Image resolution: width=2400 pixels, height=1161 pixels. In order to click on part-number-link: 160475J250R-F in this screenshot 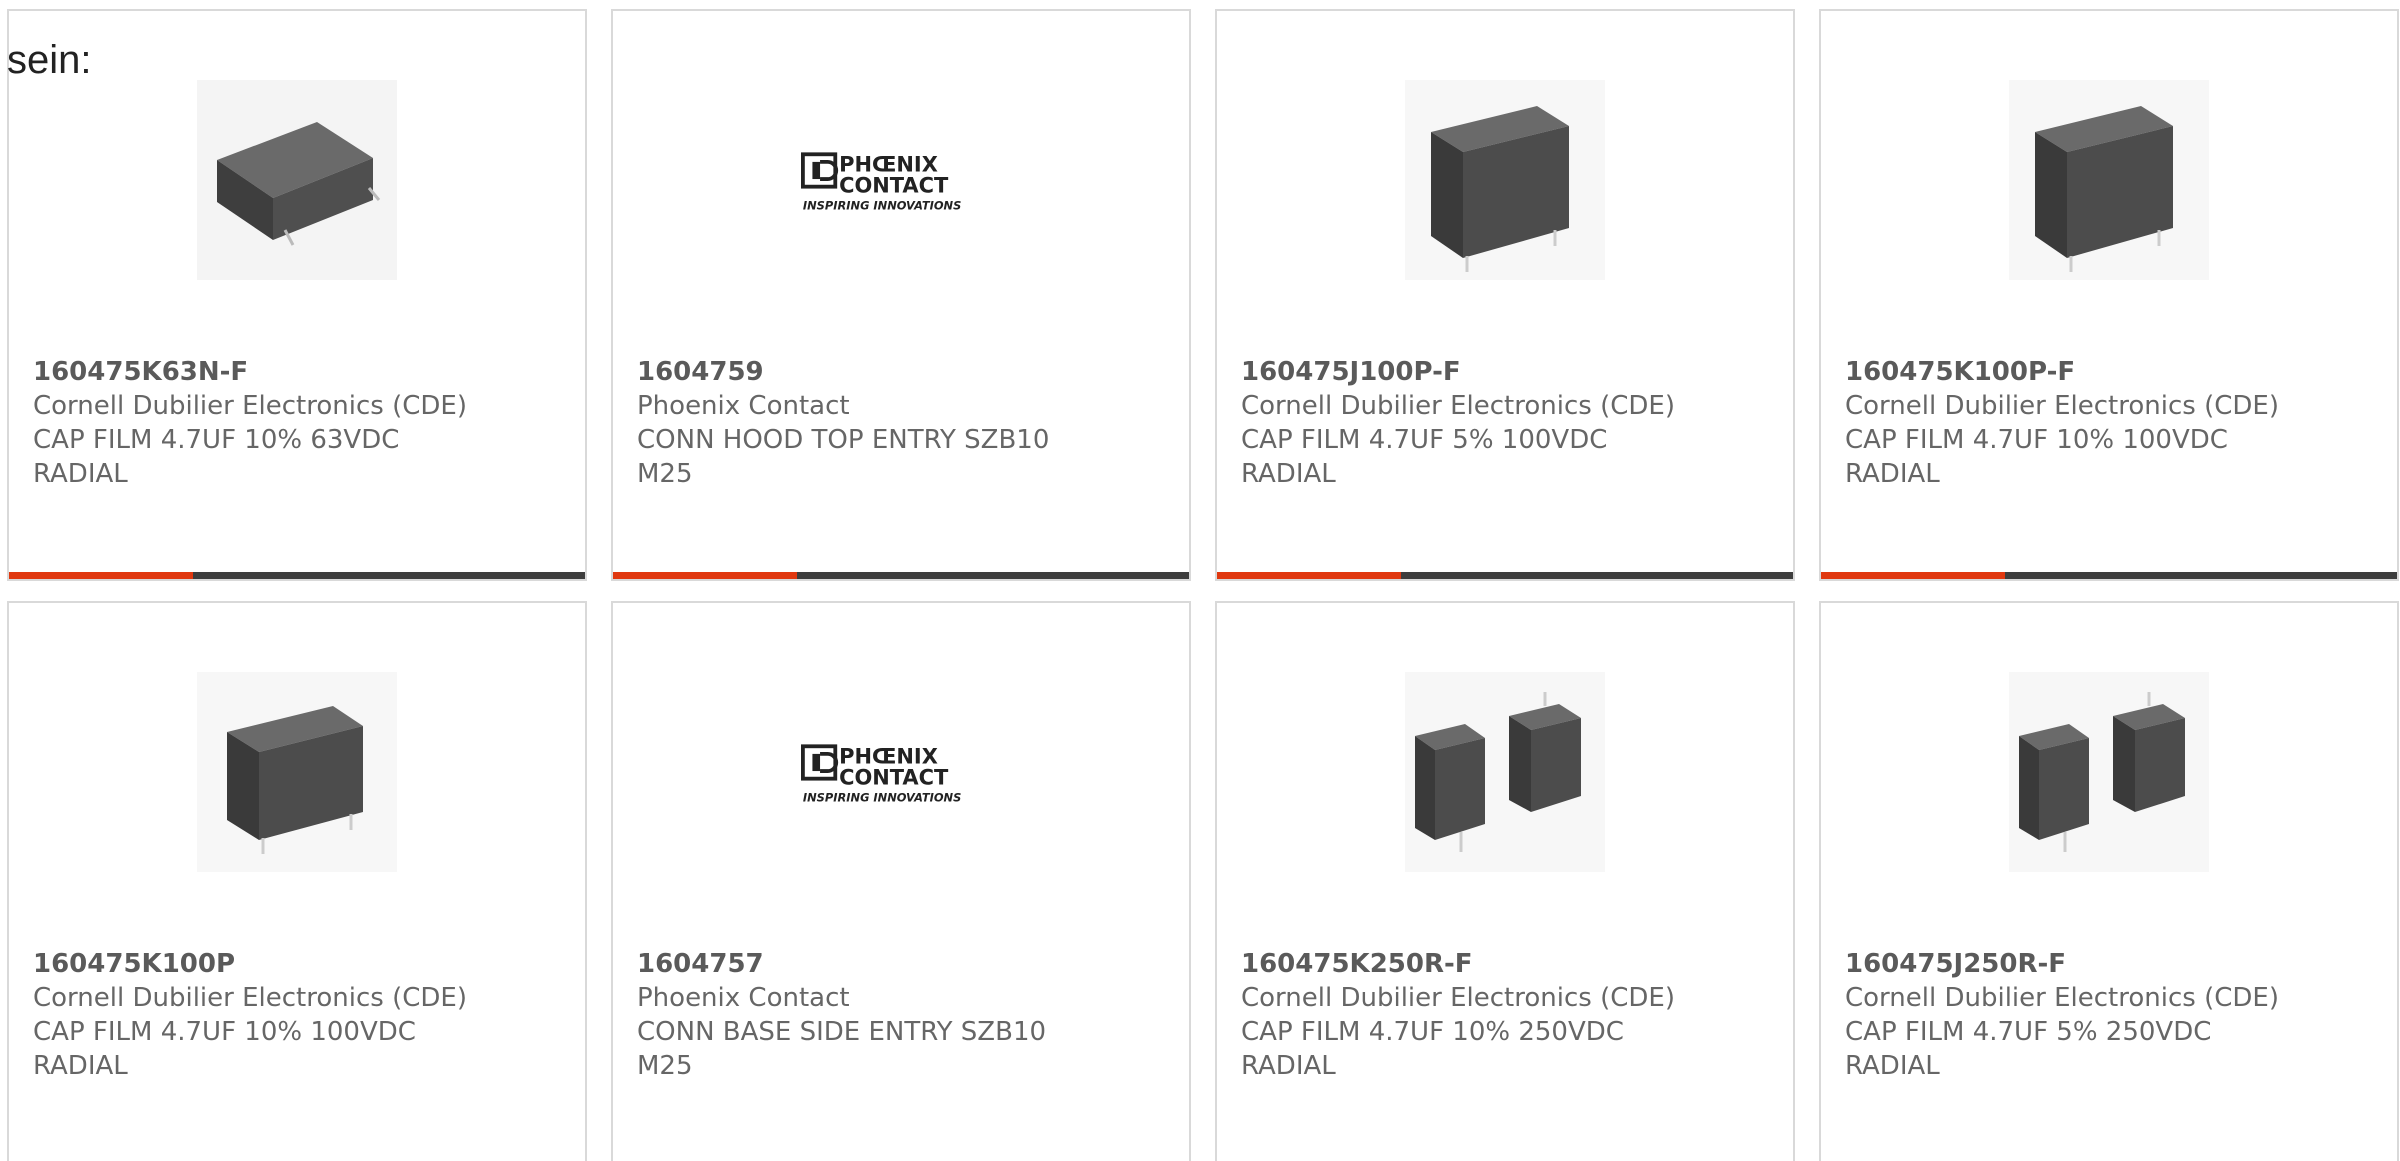, I will do `click(2109, 964)`.